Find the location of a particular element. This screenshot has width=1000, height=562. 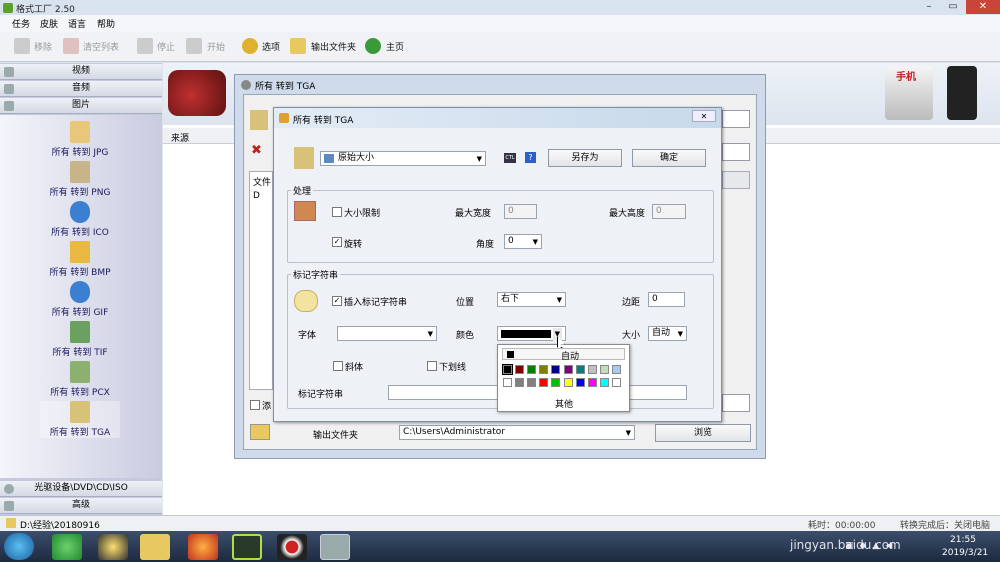

color-select: ▼ is located at coordinates (531, 333).